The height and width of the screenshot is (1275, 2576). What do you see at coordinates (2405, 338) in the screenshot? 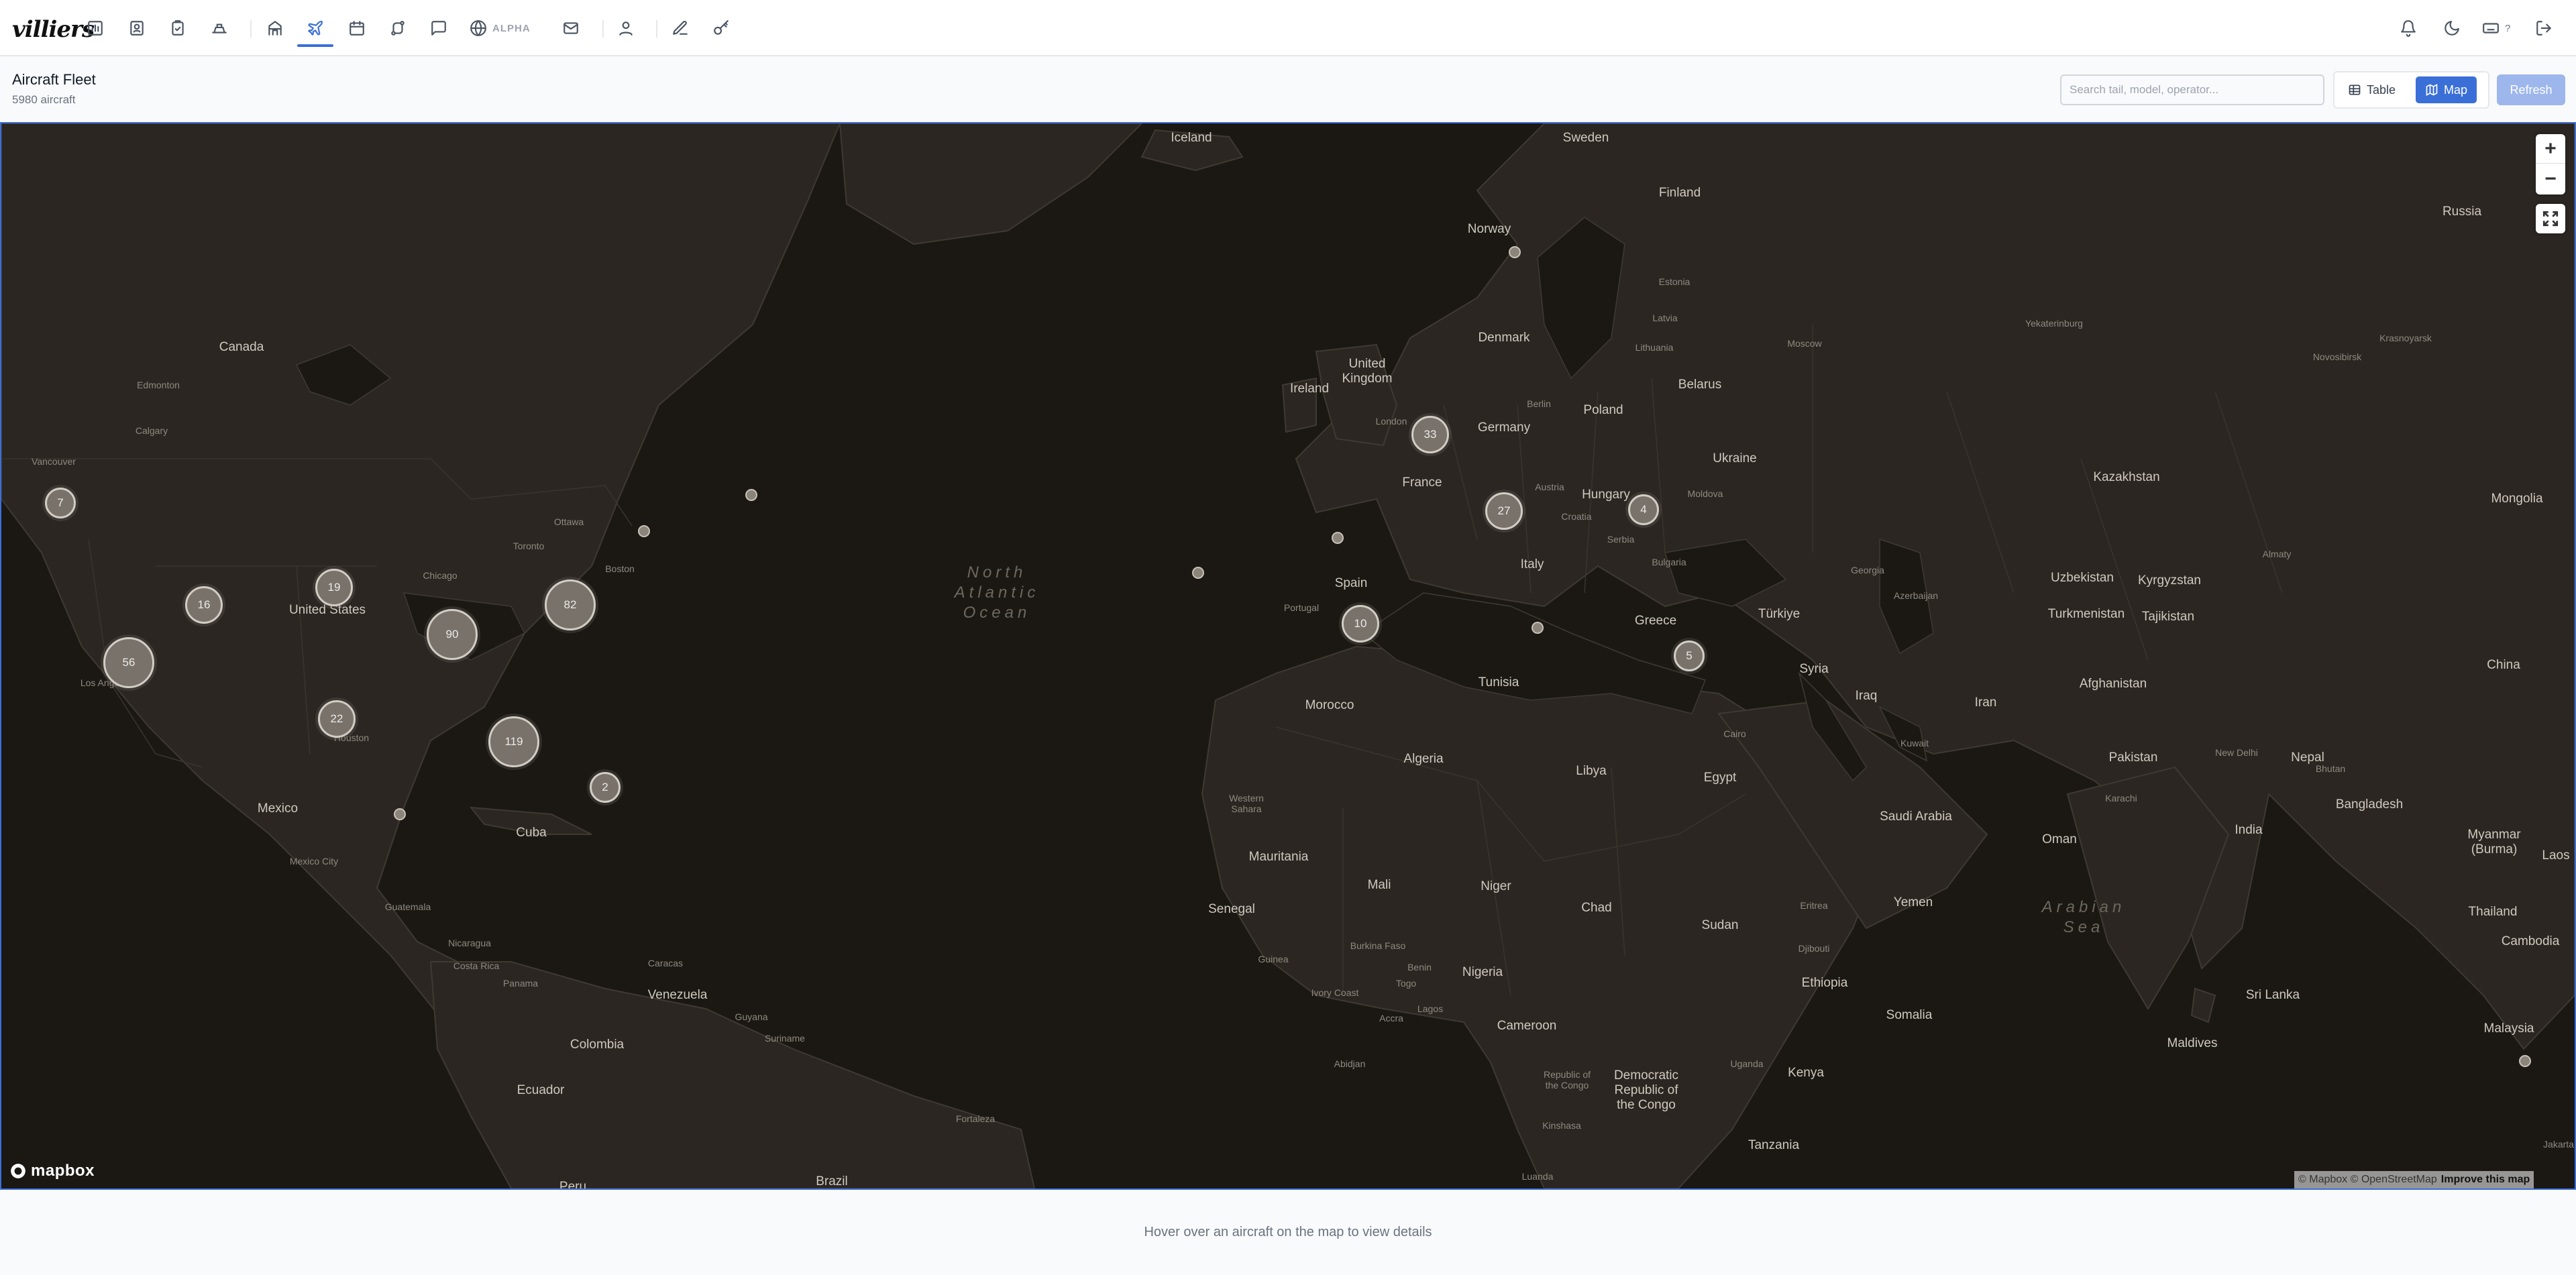
I see `city-label: Krasnoyarsk` at bounding box center [2405, 338].